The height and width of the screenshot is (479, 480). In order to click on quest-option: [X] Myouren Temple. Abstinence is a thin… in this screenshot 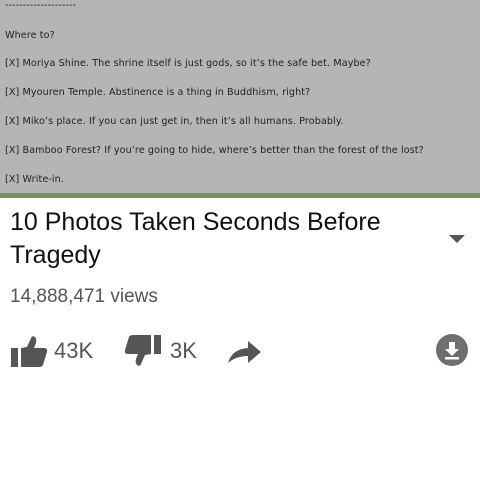, I will do `click(158, 92)`.